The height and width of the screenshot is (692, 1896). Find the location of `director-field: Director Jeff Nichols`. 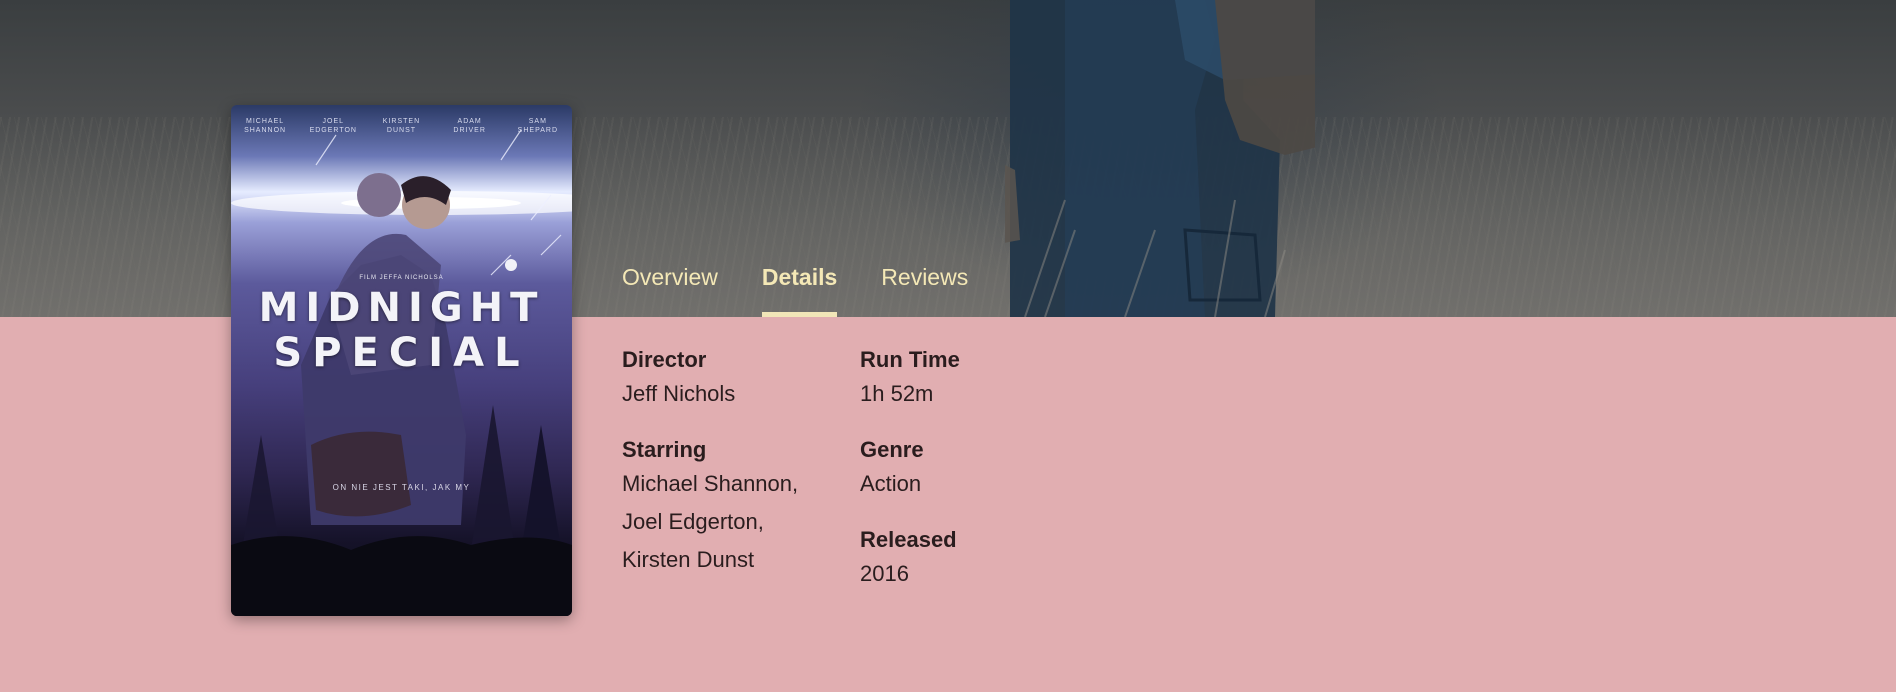

director-field: Director Jeff Nichols is located at coordinates (741, 379).